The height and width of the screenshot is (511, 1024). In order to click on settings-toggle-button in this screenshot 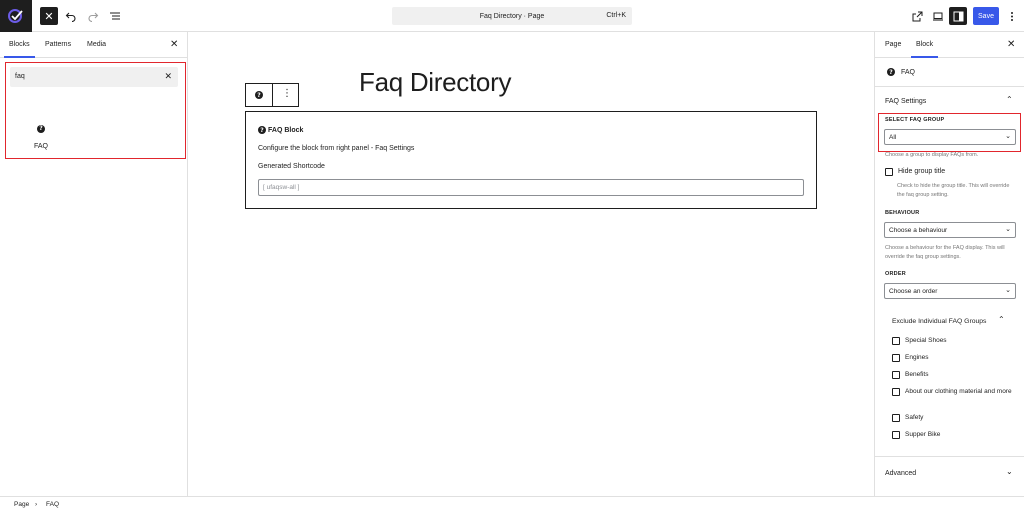, I will do `click(958, 16)`.